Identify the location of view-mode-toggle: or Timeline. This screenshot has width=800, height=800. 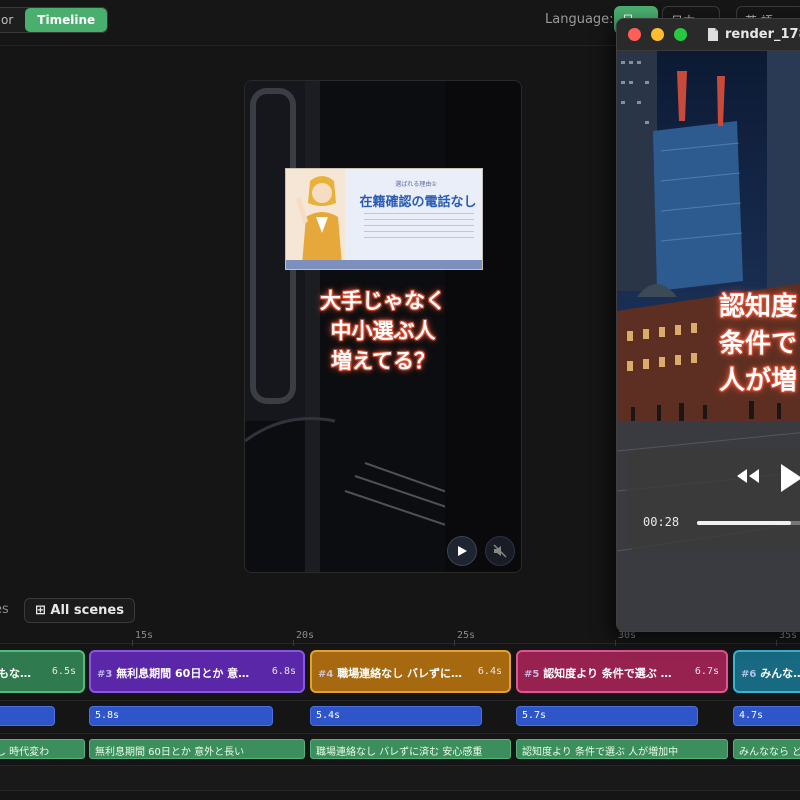
(54, 20).